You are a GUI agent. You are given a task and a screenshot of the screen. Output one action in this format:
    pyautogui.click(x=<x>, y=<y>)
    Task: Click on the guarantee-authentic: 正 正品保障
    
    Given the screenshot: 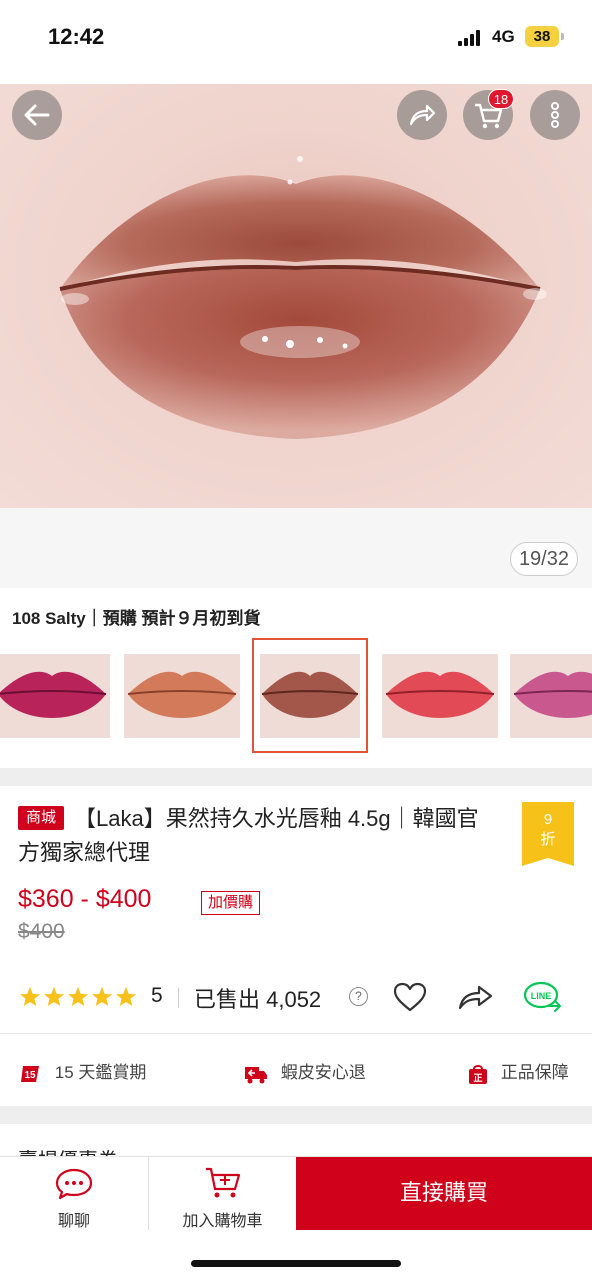 What is the action you would take?
    pyautogui.click(x=518, y=1071)
    